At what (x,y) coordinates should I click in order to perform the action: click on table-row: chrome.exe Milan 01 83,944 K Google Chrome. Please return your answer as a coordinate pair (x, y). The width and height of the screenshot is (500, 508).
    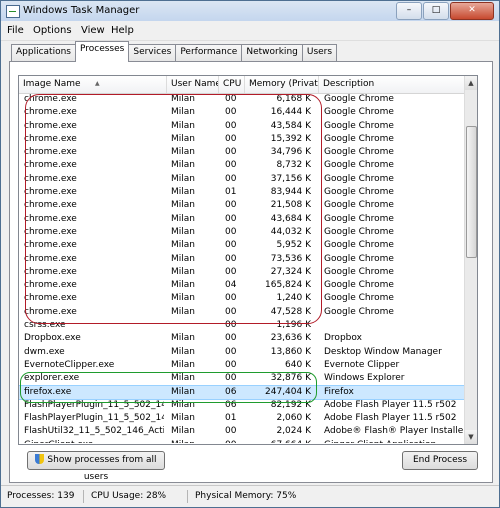
    Looking at the image, I should click on (242, 192).